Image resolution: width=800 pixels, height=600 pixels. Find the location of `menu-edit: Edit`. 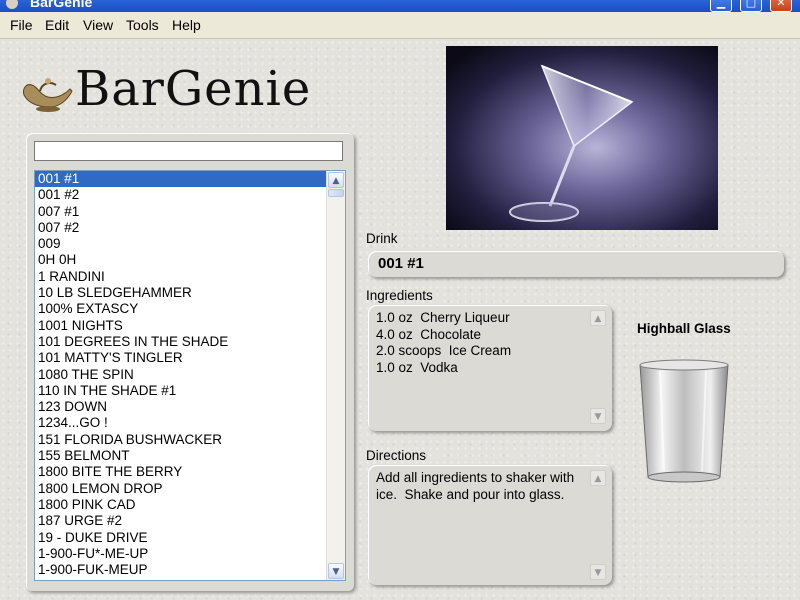

menu-edit: Edit is located at coordinates (57, 25).